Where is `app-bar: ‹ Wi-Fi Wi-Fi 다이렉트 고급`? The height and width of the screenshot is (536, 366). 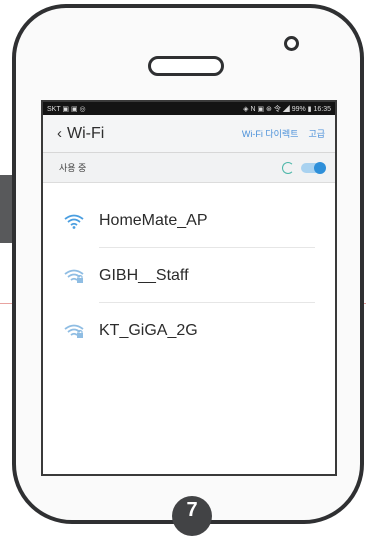 app-bar: ‹ Wi-Fi Wi-Fi 다이렉트 고급 is located at coordinates (189, 134).